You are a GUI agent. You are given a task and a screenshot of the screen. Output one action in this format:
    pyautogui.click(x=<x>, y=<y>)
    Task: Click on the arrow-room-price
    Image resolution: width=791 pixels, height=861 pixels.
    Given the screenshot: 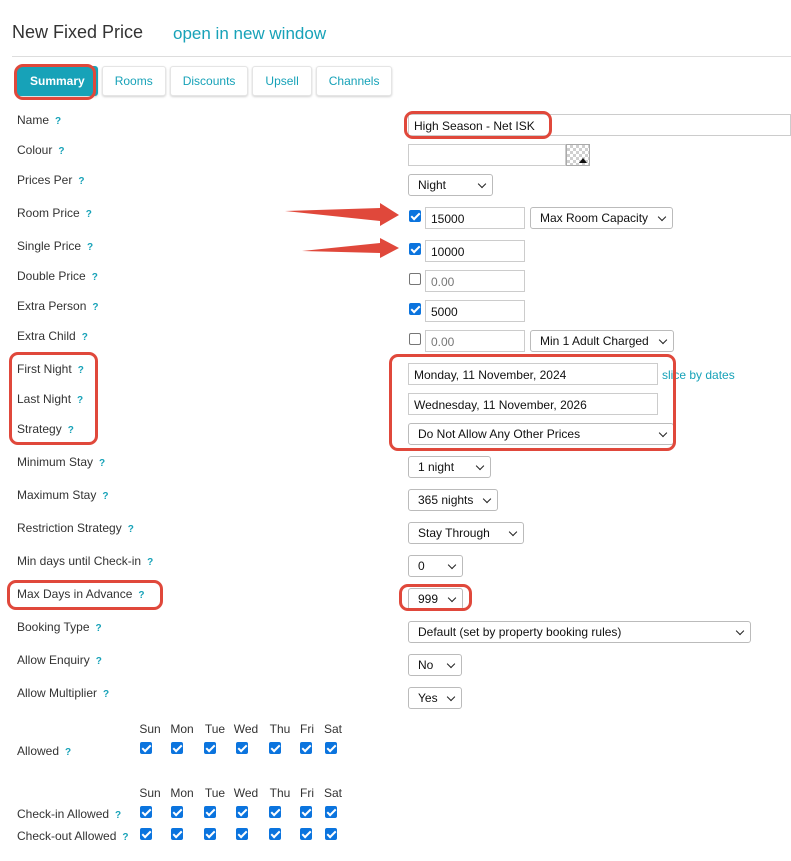 What is the action you would take?
    pyautogui.click(x=342, y=214)
    